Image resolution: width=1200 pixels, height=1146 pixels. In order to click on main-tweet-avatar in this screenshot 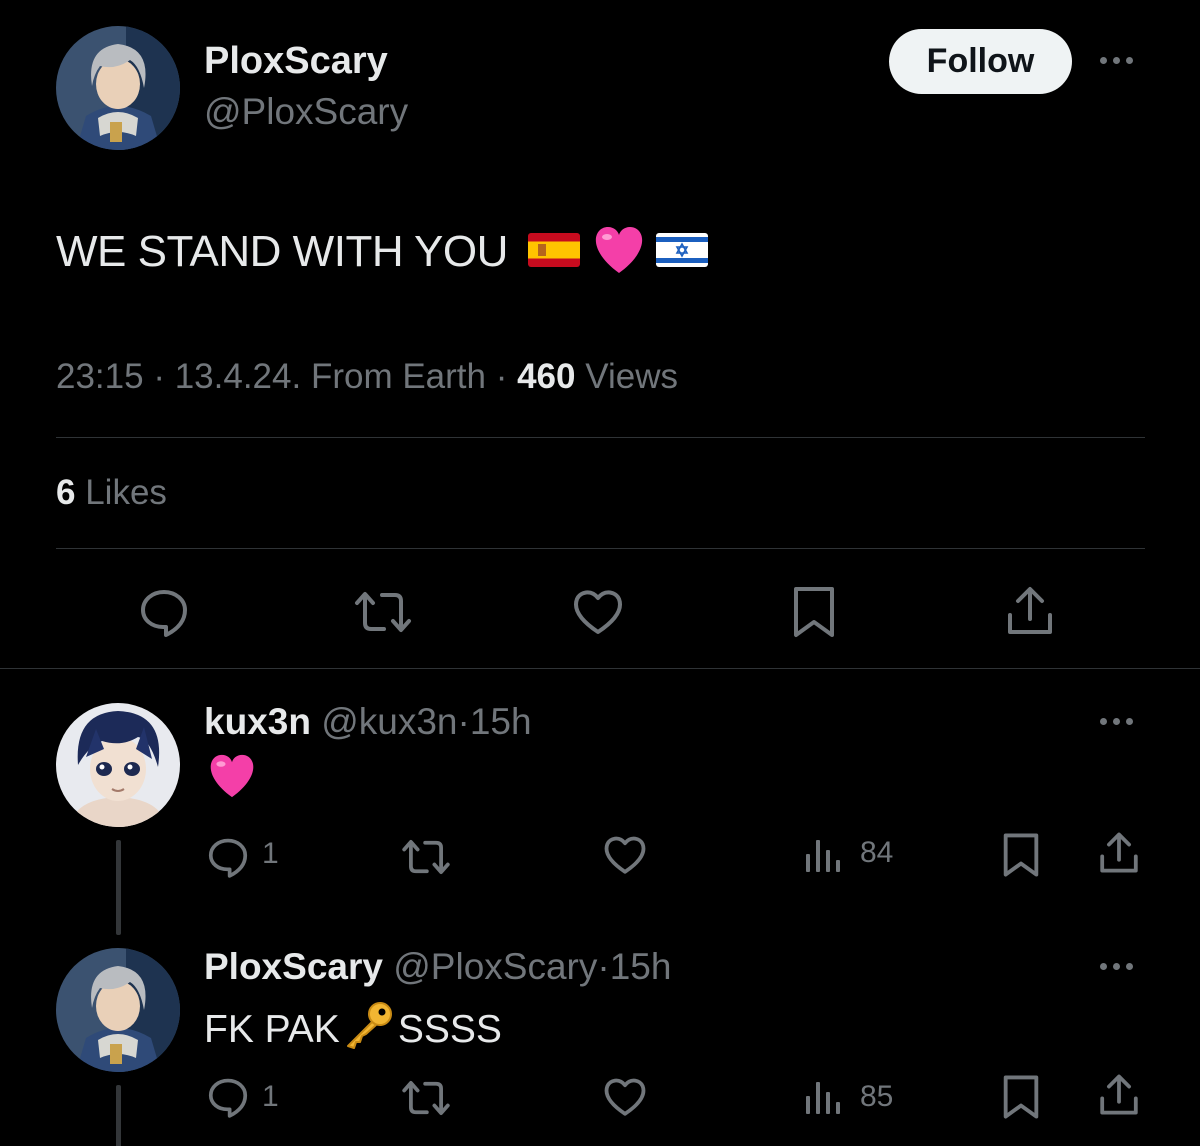, I will do `click(118, 88)`.